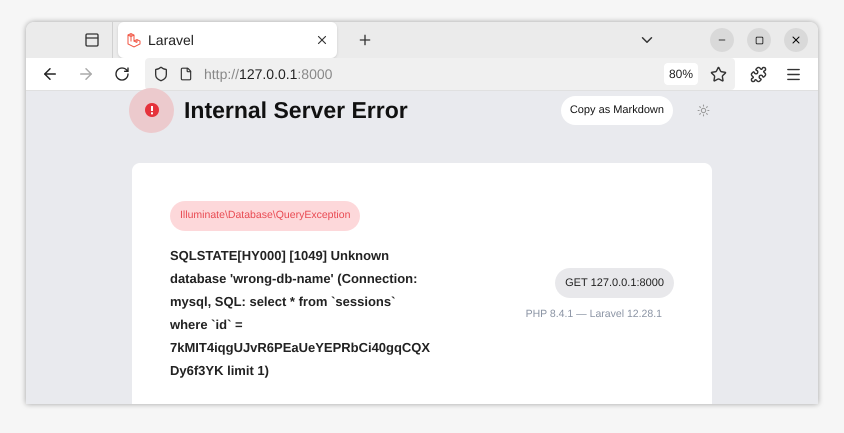 This screenshot has width=844, height=433. What do you see at coordinates (718, 74) in the screenshot?
I see `bookmark-star-icon` at bounding box center [718, 74].